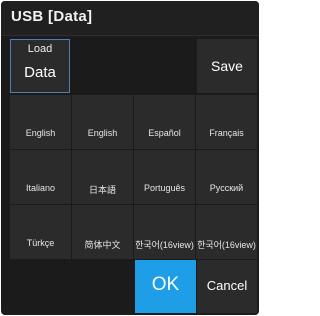  What do you see at coordinates (52, 16) in the screenshot?
I see `dialog-title: USB [Data]` at bounding box center [52, 16].